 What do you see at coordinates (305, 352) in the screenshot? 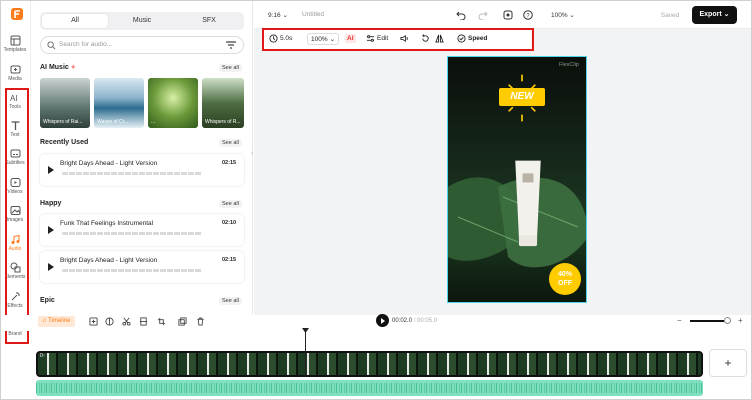
I see `playhead` at bounding box center [305, 352].